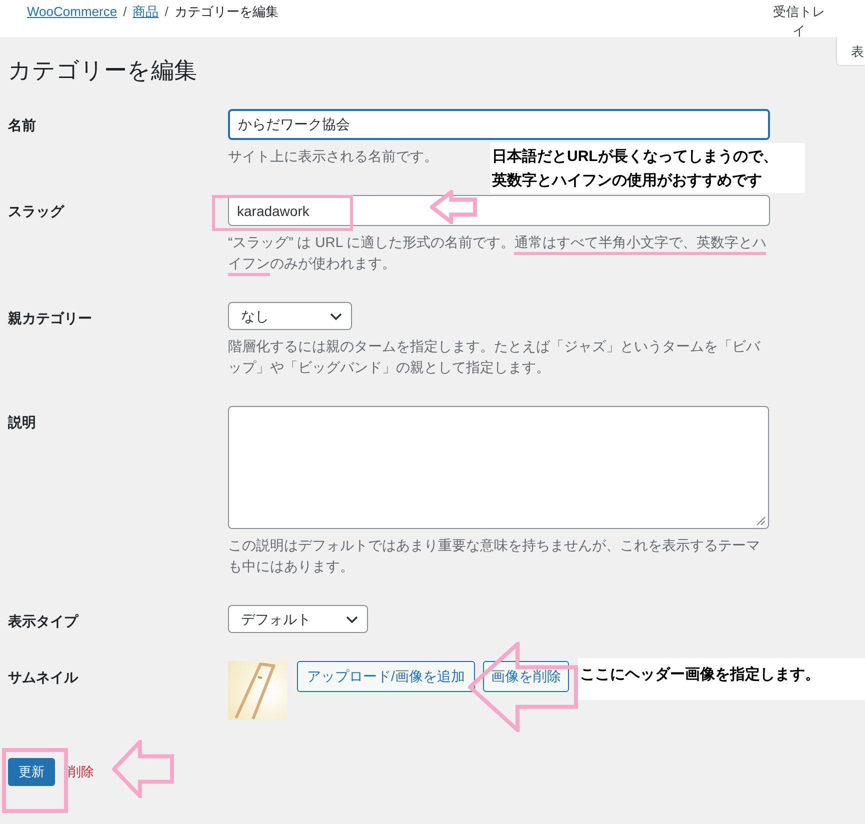  I want to click on field-label: スラッグ, so click(37, 211).